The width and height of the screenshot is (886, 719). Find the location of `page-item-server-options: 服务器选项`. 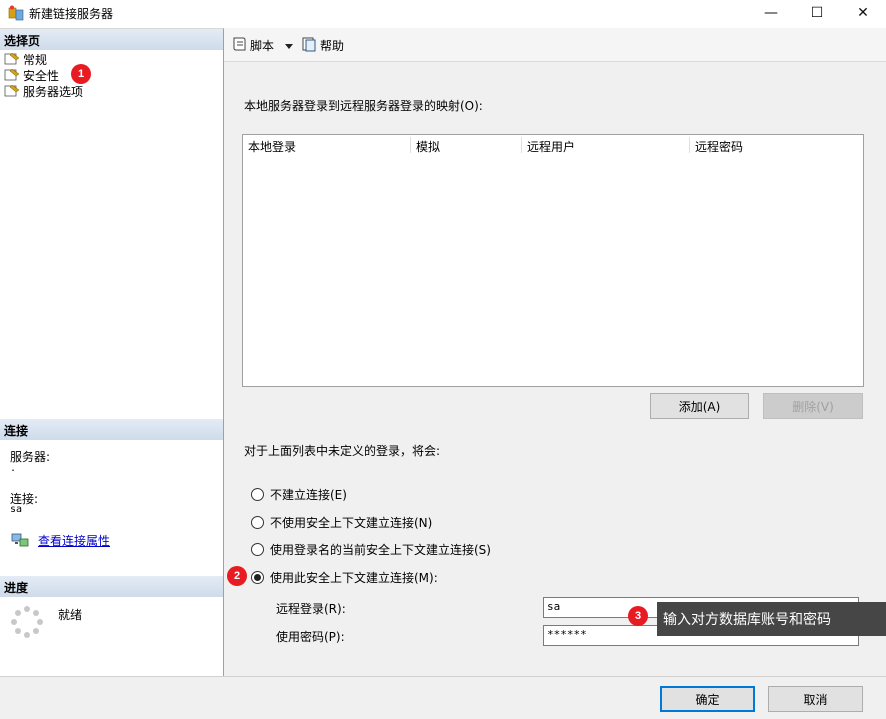

page-item-server-options: 服务器选项 is located at coordinates (43, 91).